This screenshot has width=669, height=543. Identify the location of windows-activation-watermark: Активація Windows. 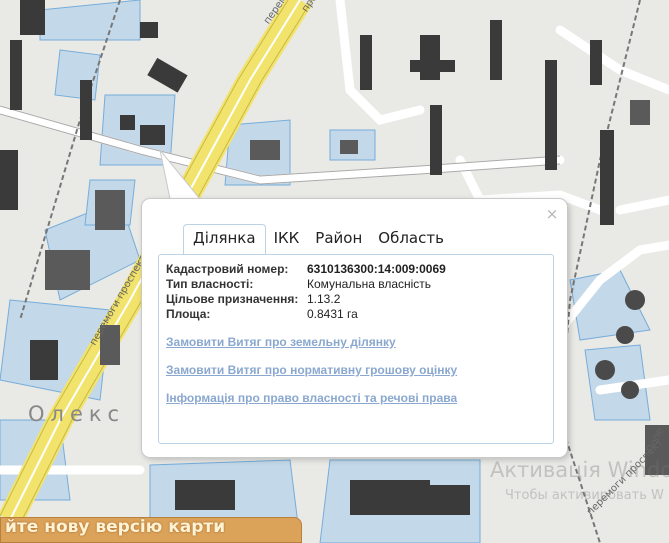
(579, 470).